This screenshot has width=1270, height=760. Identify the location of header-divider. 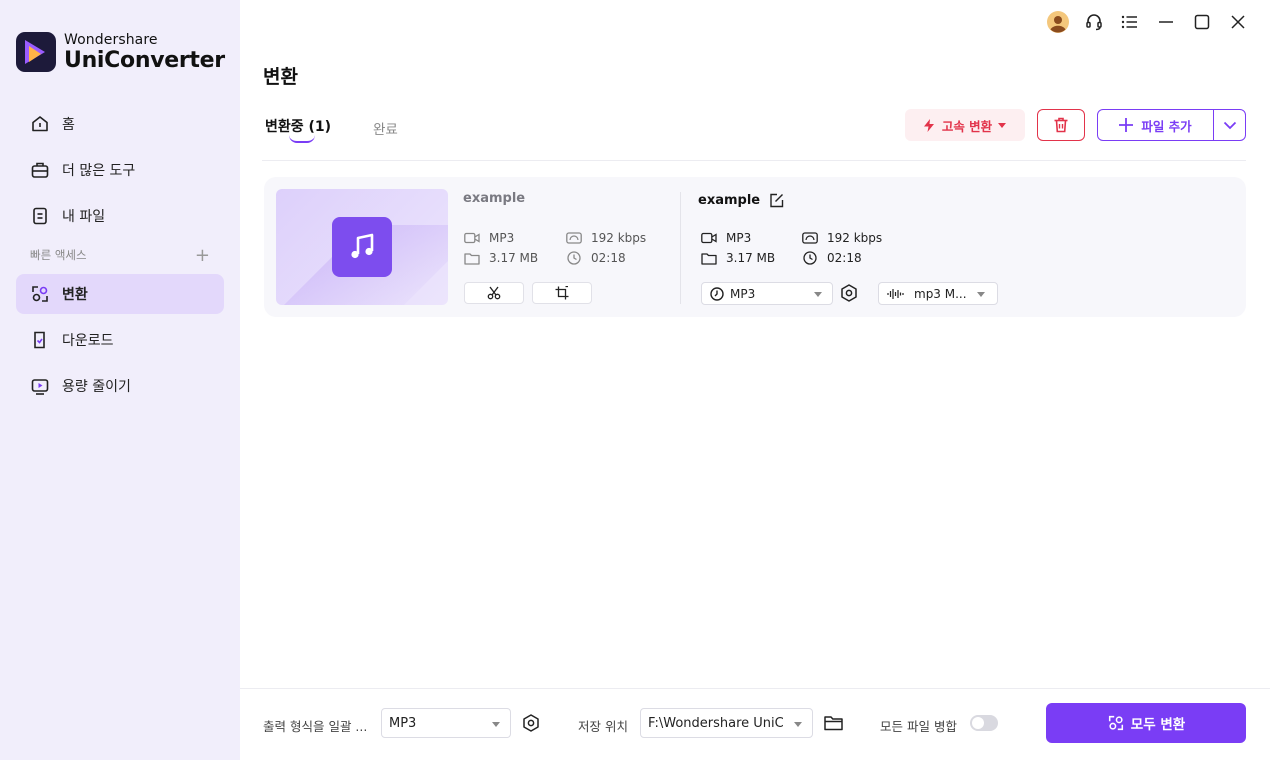
(754, 160).